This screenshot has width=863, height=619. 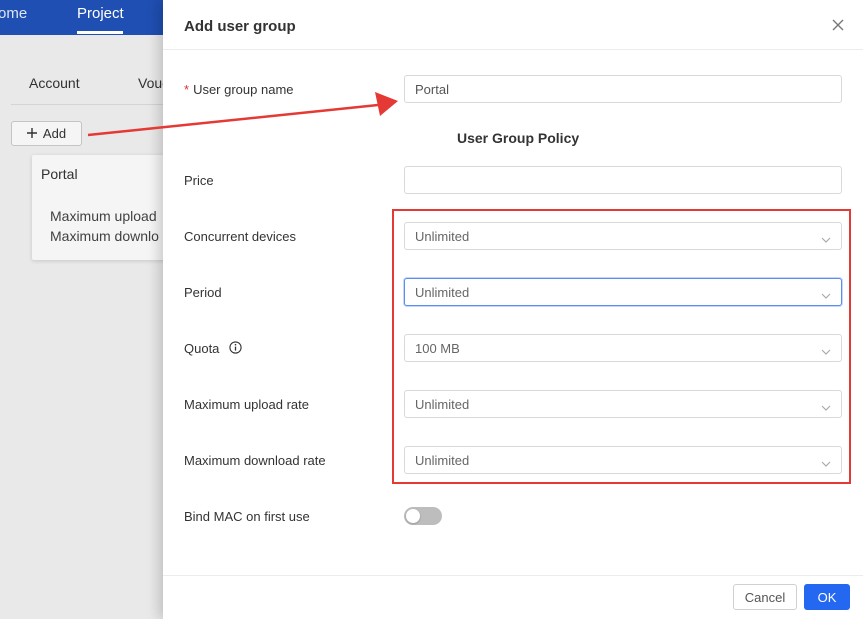 I want to click on card-line-download: Maximum downlo, so click(x=104, y=236).